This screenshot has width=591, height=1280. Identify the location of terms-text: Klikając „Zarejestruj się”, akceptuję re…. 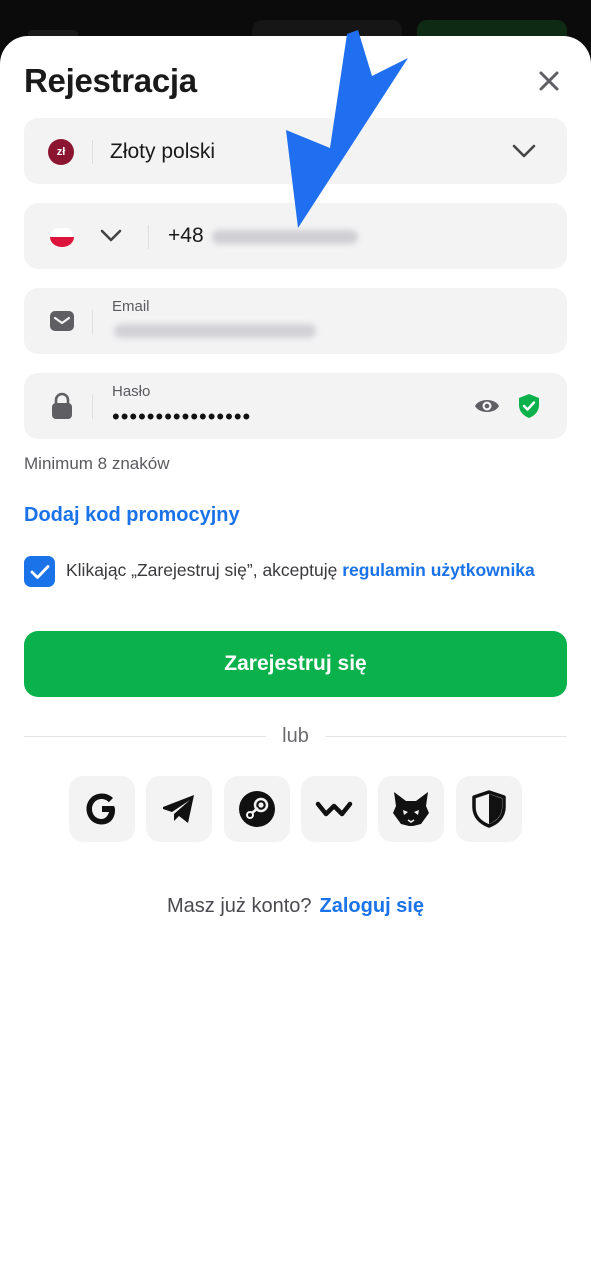
(301, 570).